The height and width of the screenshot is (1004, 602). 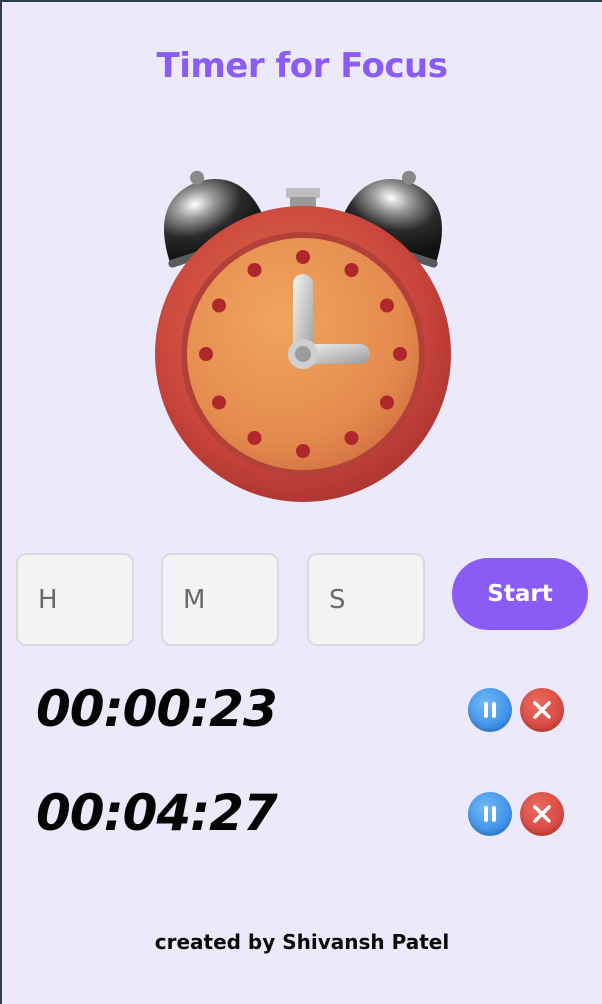 What do you see at coordinates (366, 599) in the screenshot?
I see `seconds-input` at bounding box center [366, 599].